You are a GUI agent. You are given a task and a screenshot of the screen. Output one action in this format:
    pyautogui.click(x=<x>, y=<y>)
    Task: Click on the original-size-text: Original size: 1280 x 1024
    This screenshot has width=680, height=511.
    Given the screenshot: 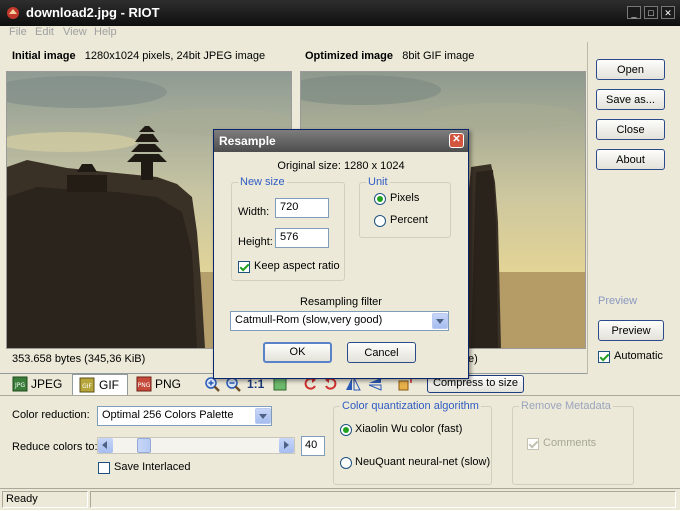 What is the action you would take?
    pyautogui.click(x=341, y=166)
    